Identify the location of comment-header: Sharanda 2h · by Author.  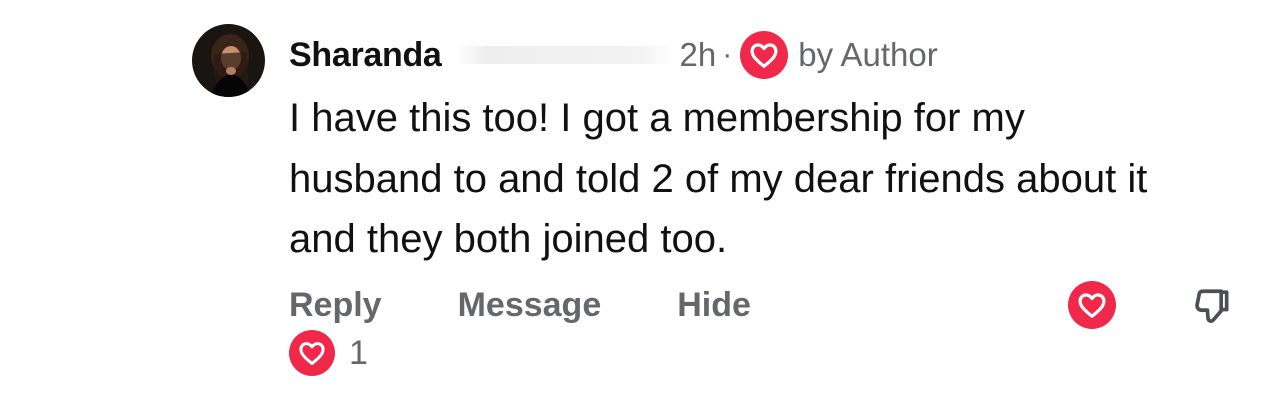
(613, 55).